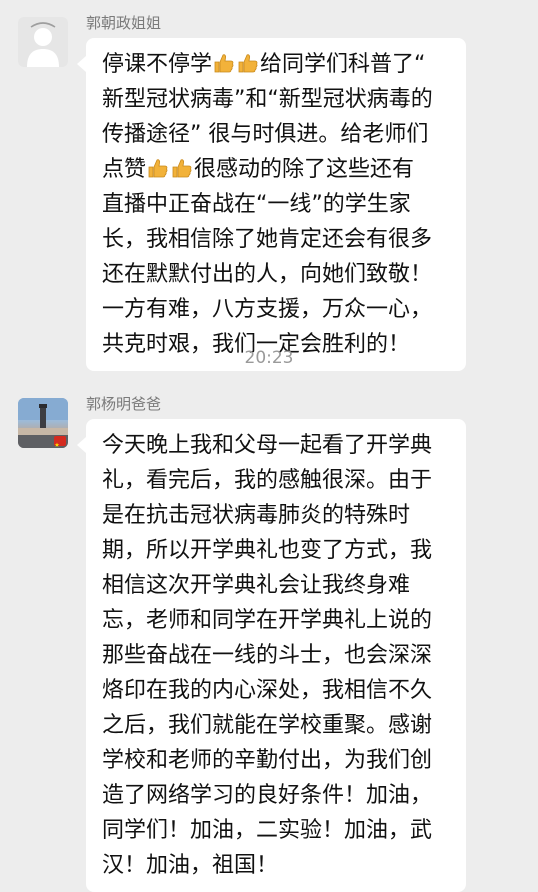  I want to click on message-line: 汉！加油，祖国！, so click(276, 865).